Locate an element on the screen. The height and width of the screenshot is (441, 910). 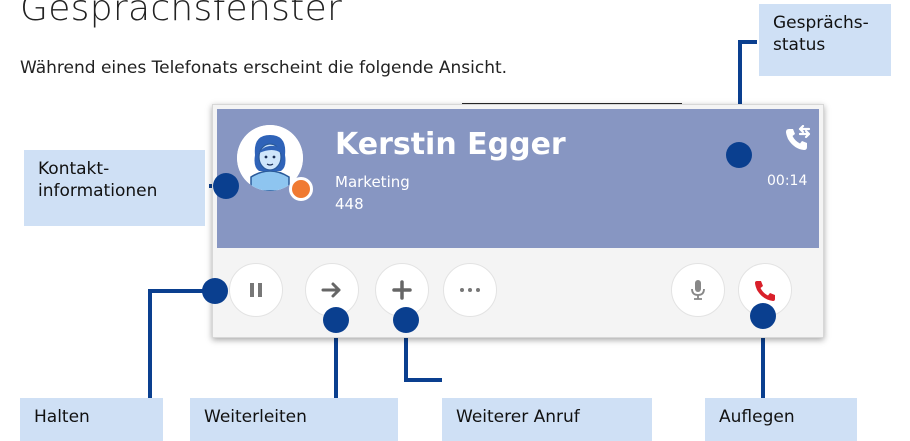
contact-department: Marketing is located at coordinates (372, 182).